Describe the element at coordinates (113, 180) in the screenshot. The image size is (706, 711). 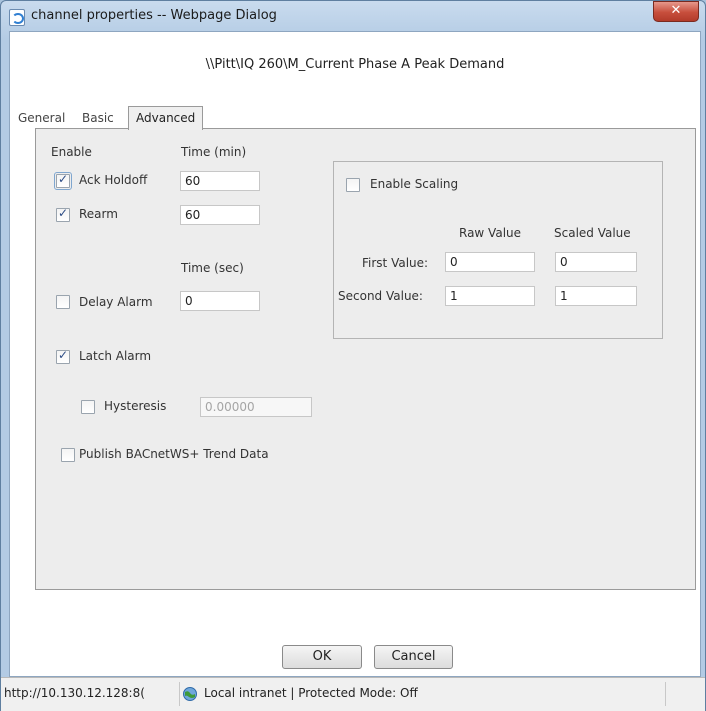
I see `ack-holdoff-label: Ack Holdoff` at that location.